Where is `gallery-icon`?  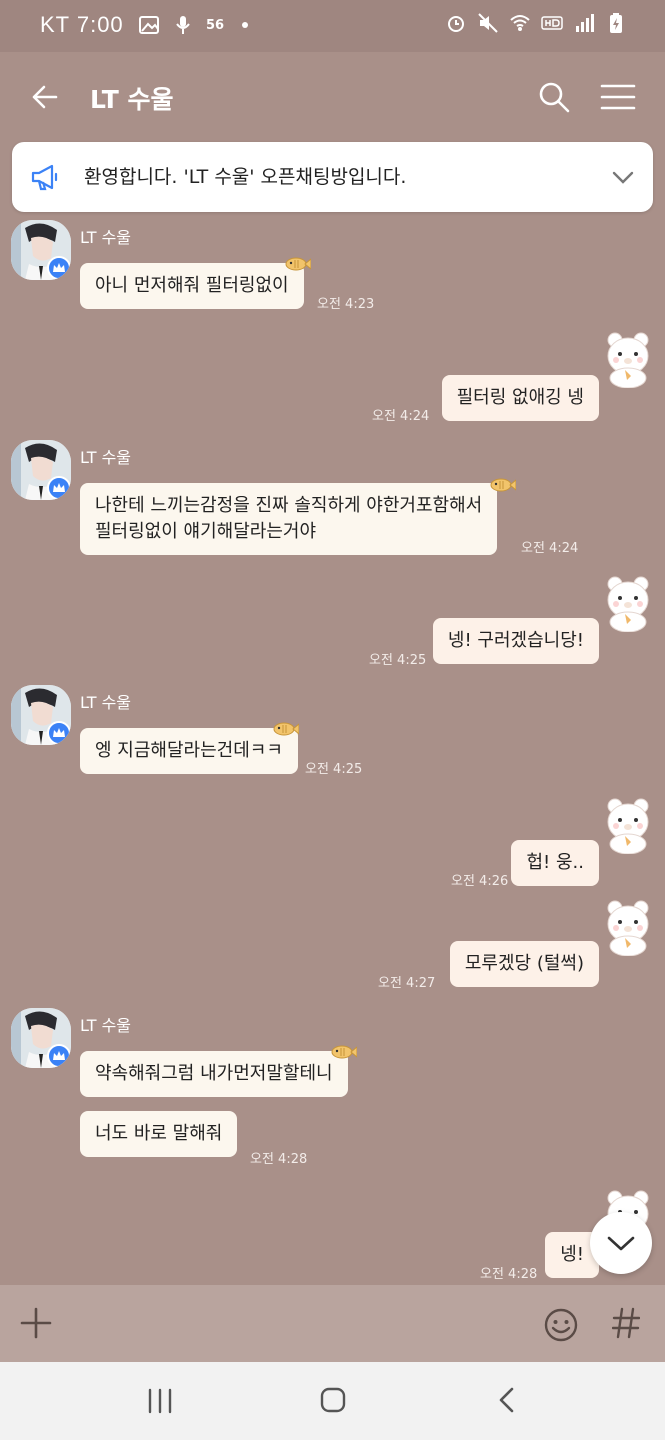
gallery-icon is located at coordinates (149, 25).